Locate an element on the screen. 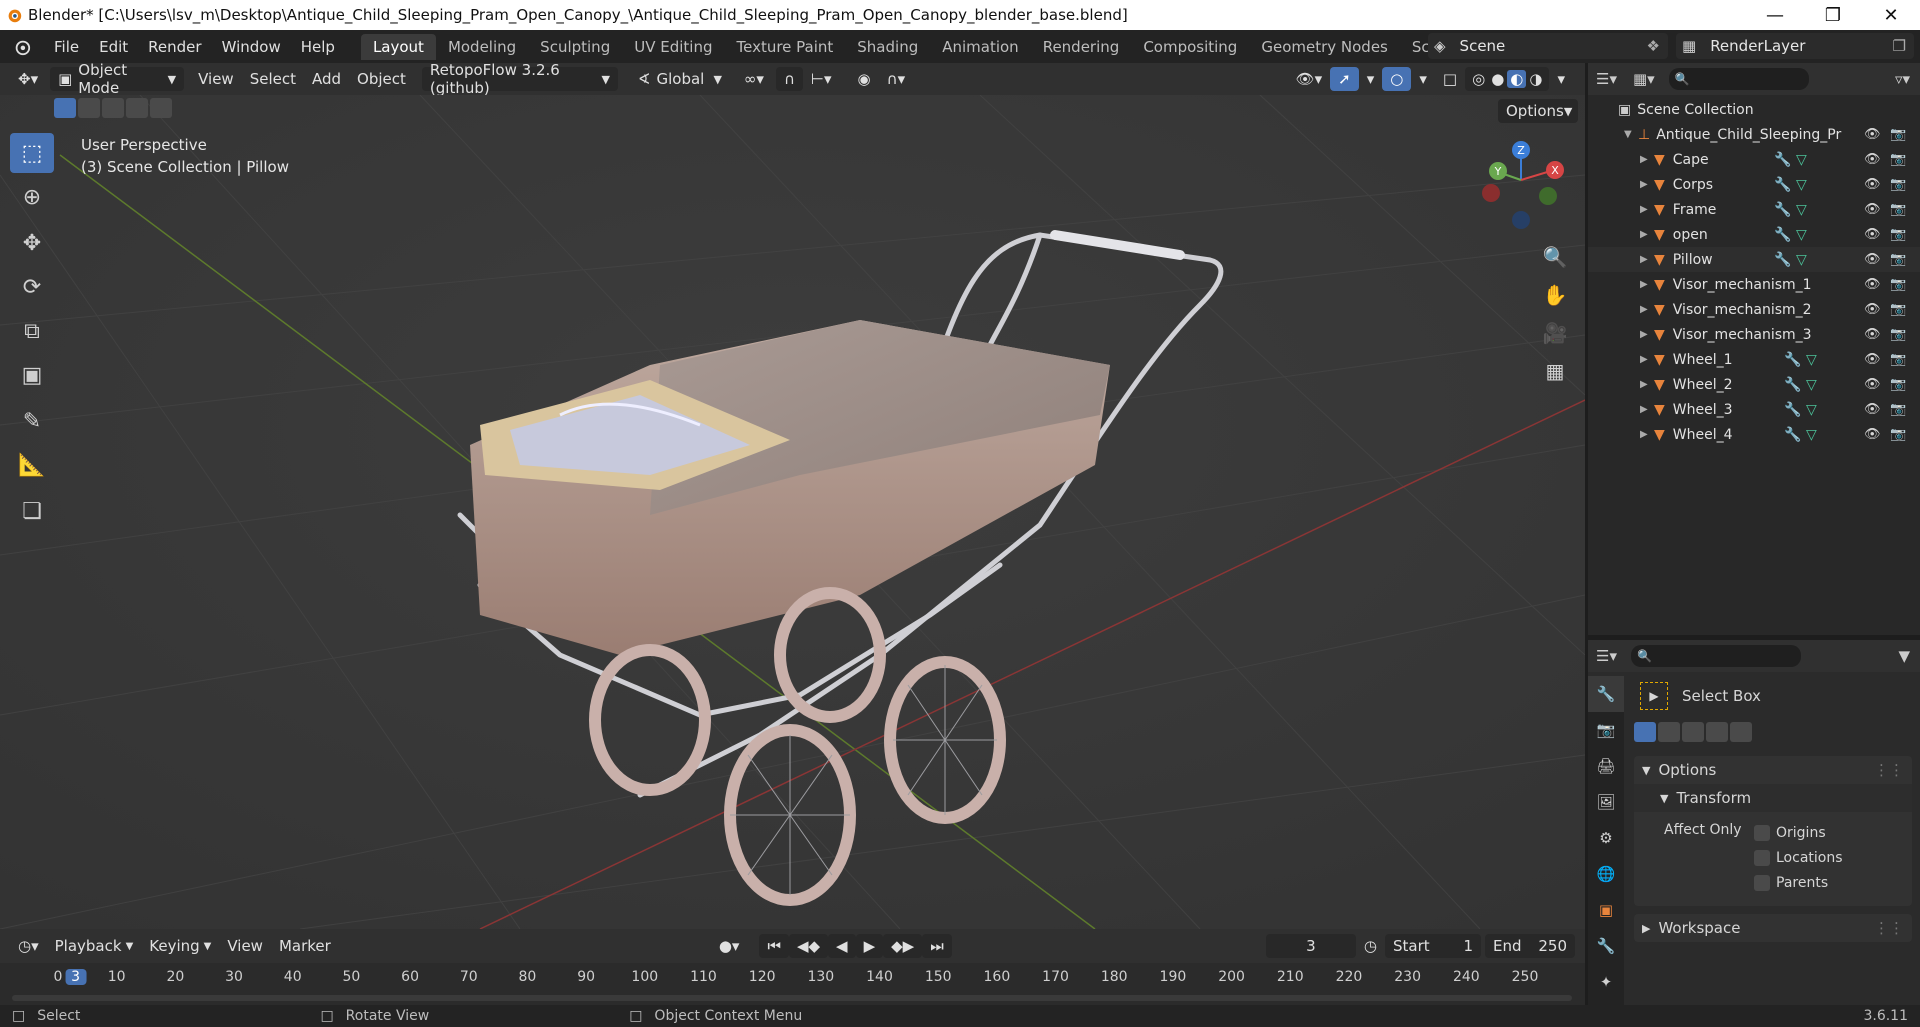 The image size is (1920, 1027). outliner-item: ▶ ▼ Wheel_1 🔧 ▽ 👁 📷 is located at coordinates (1754, 359).